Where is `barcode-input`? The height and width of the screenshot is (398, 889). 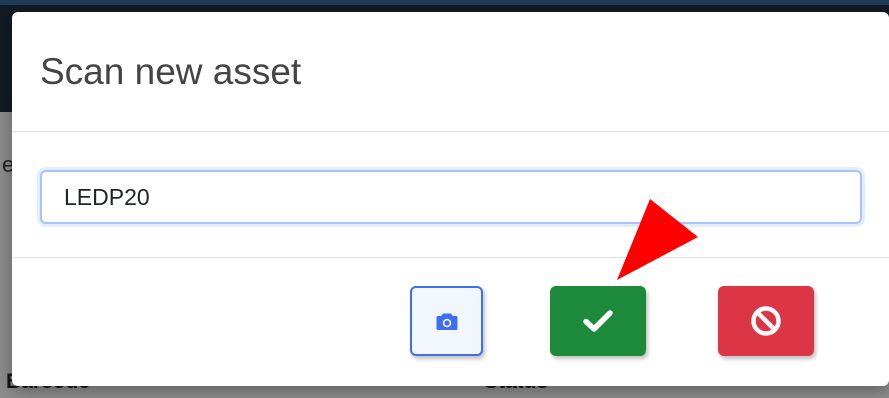 barcode-input is located at coordinates (451, 197).